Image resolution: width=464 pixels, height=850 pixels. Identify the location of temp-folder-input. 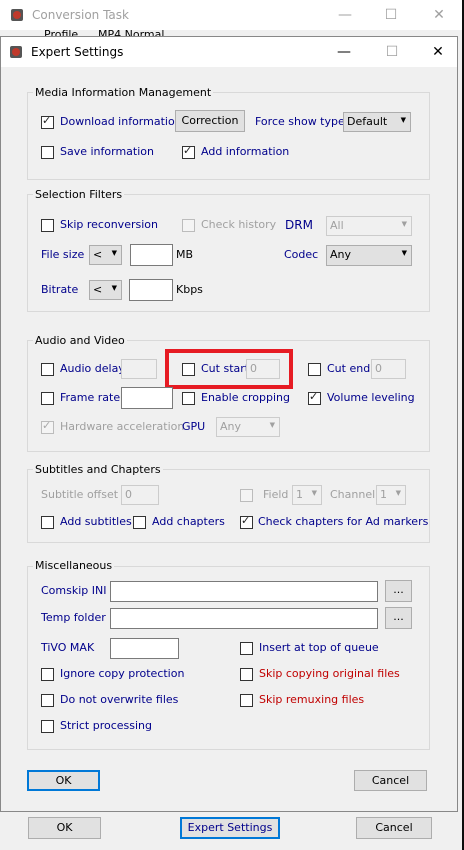
(244, 618).